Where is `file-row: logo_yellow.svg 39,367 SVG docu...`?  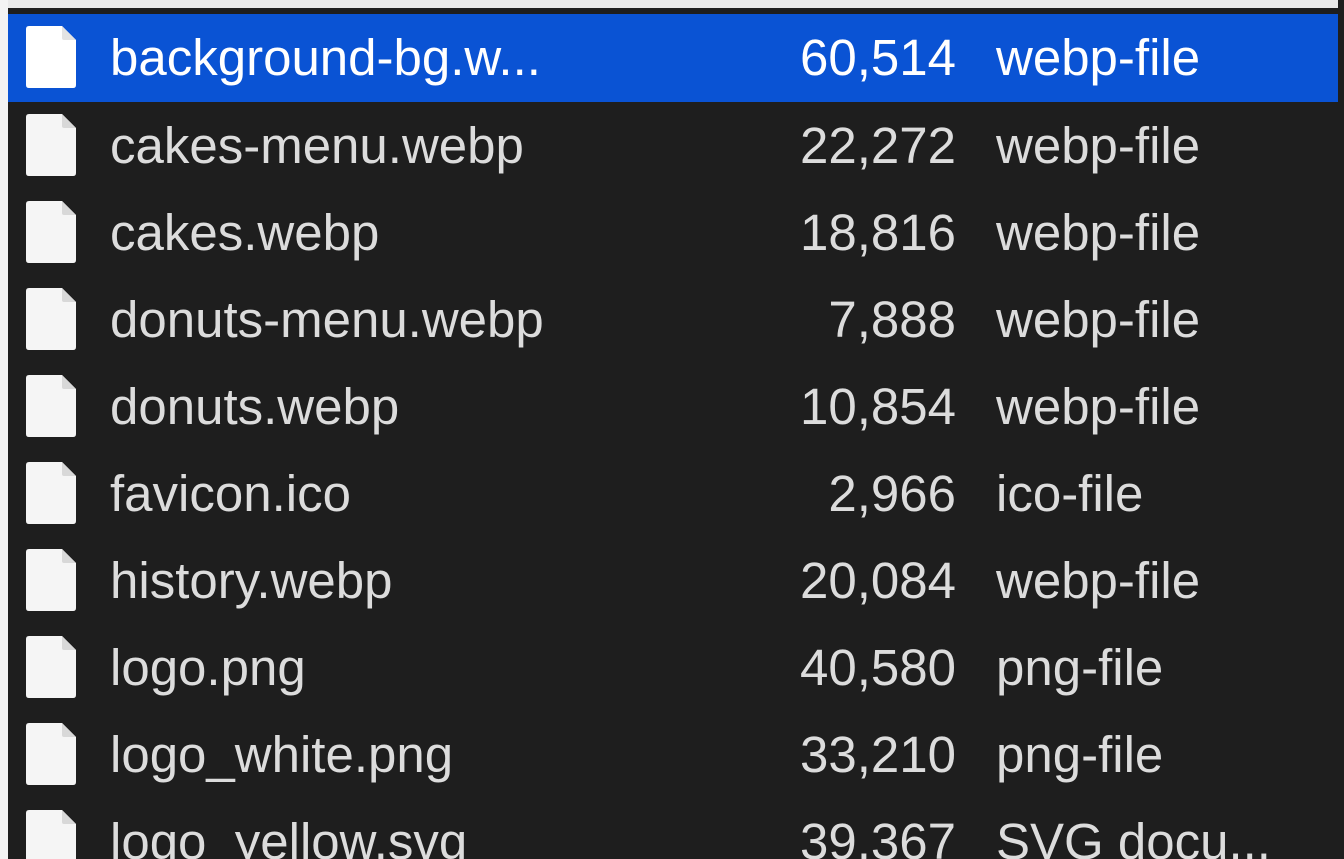 file-row: logo_yellow.svg 39,367 SVG docu... is located at coordinates (676, 828).